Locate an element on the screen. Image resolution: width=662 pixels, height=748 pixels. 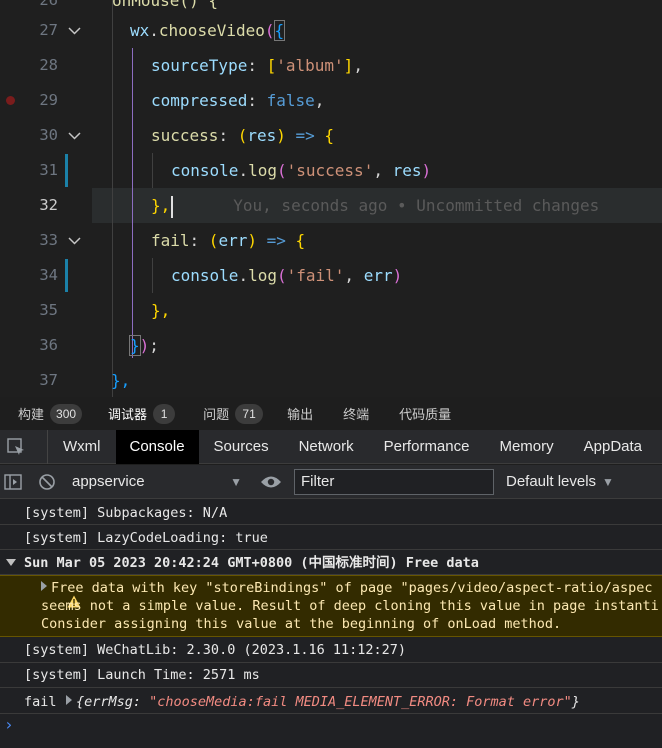
count-badge: 71 is located at coordinates (249, 413).